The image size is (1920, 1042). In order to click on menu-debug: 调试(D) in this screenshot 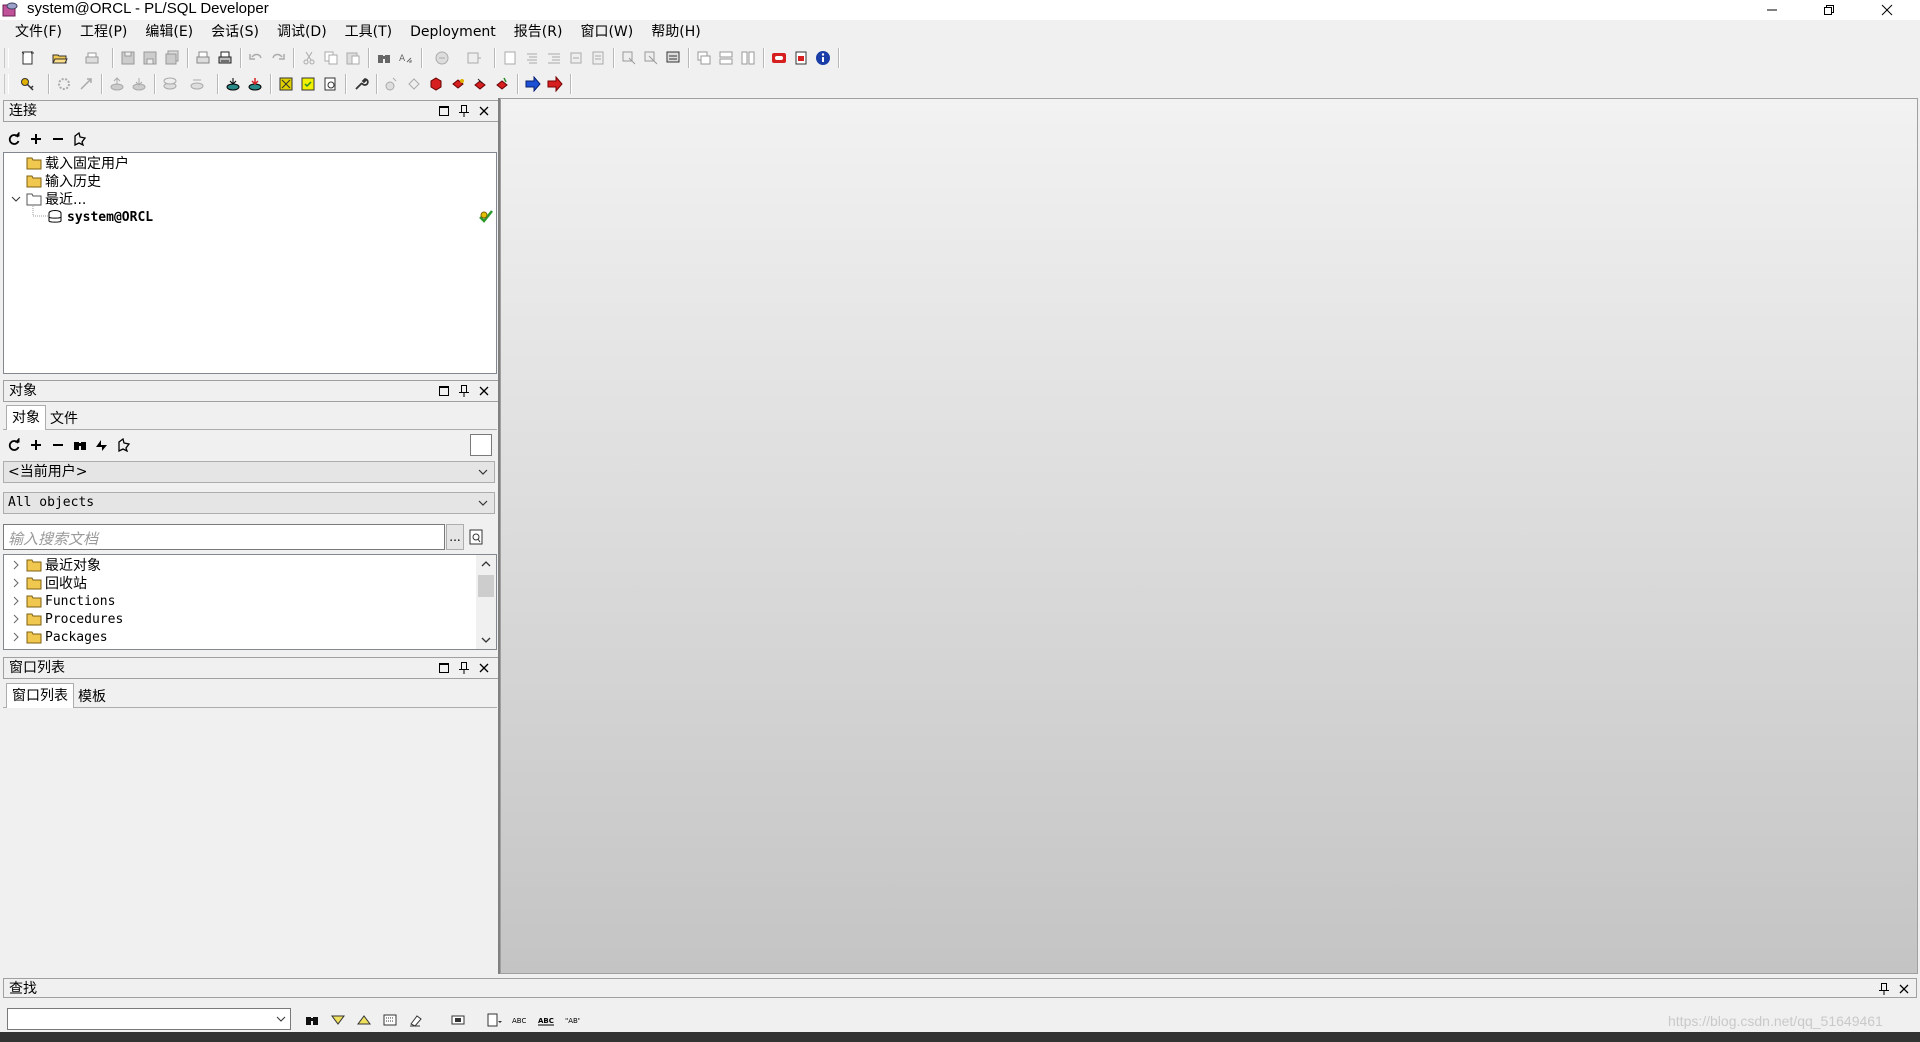, I will do `click(302, 32)`.